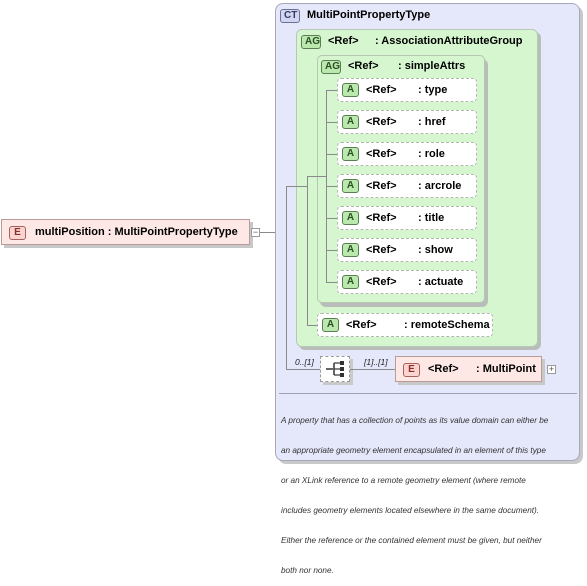 This screenshot has width=587, height=586. What do you see at coordinates (407, 218) in the screenshot?
I see `attribute-title: A <Ref> : title` at bounding box center [407, 218].